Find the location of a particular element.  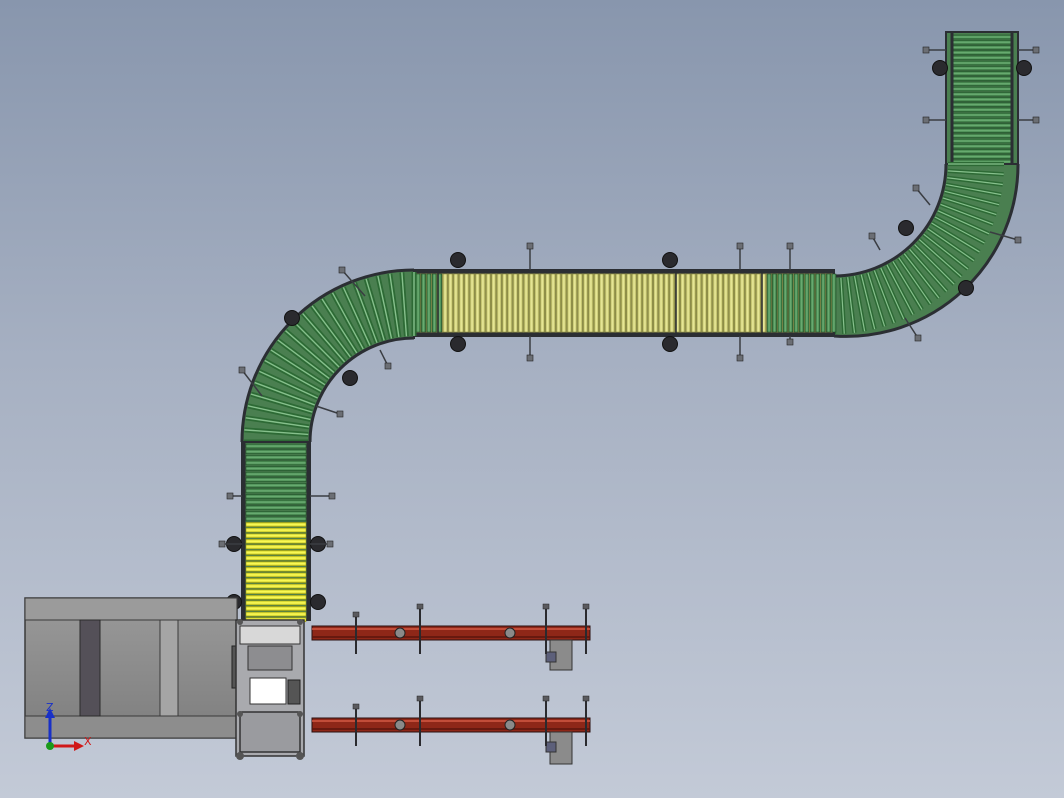

top-right-straight-conveyor is located at coordinates (982, 98).